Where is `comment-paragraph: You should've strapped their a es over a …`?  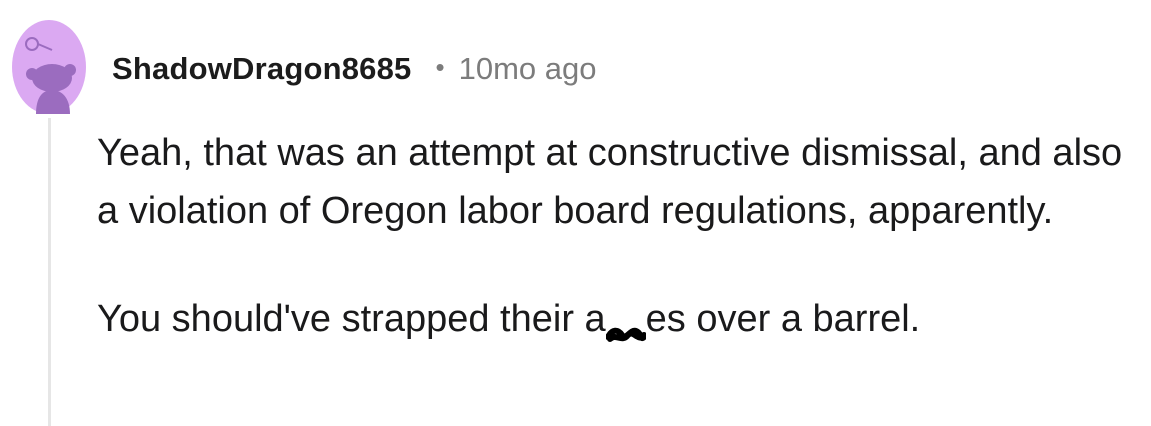 comment-paragraph: You should've strapped their a es over a … is located at coordinates (622, 319).